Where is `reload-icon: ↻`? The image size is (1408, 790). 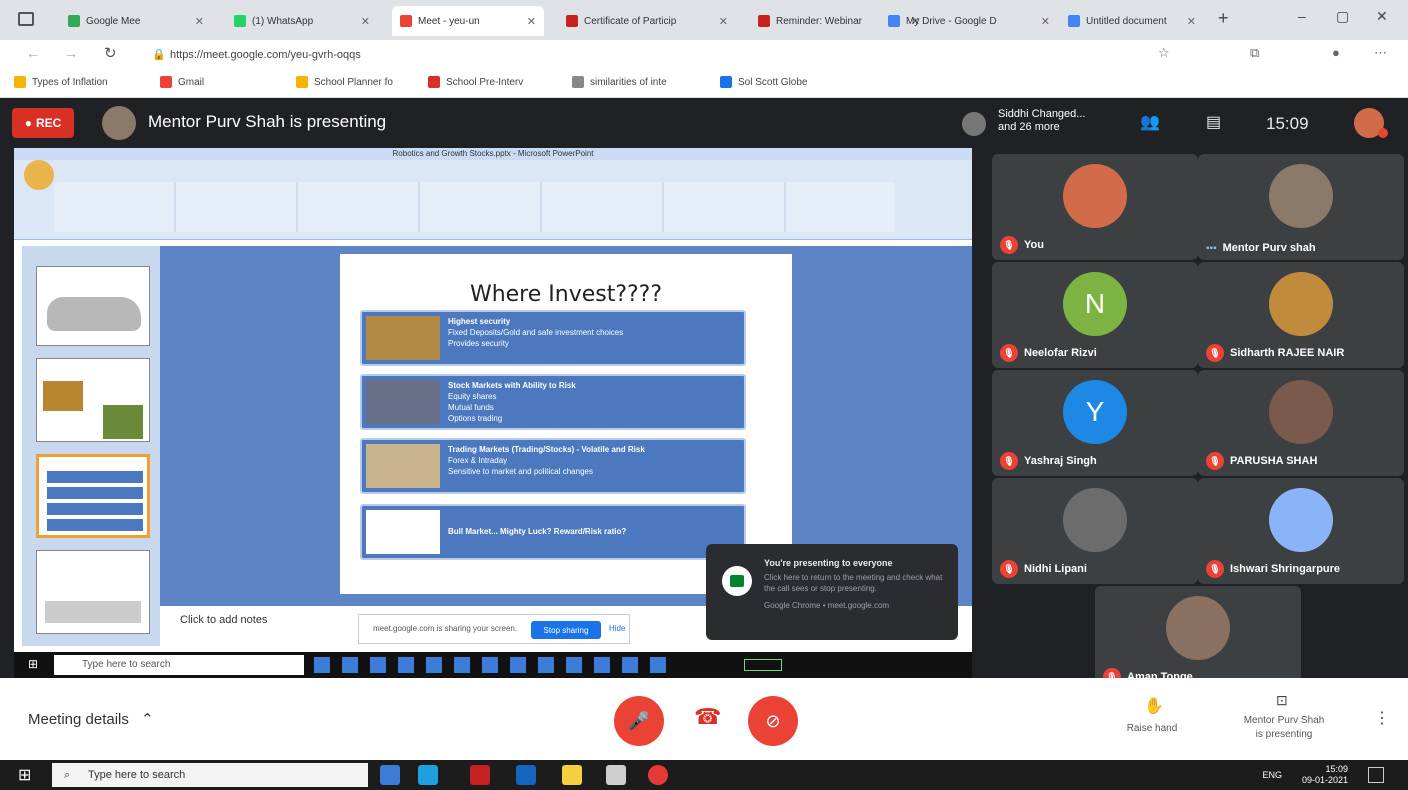
reload-icon: ↻ is located at coordinates (110, 53).